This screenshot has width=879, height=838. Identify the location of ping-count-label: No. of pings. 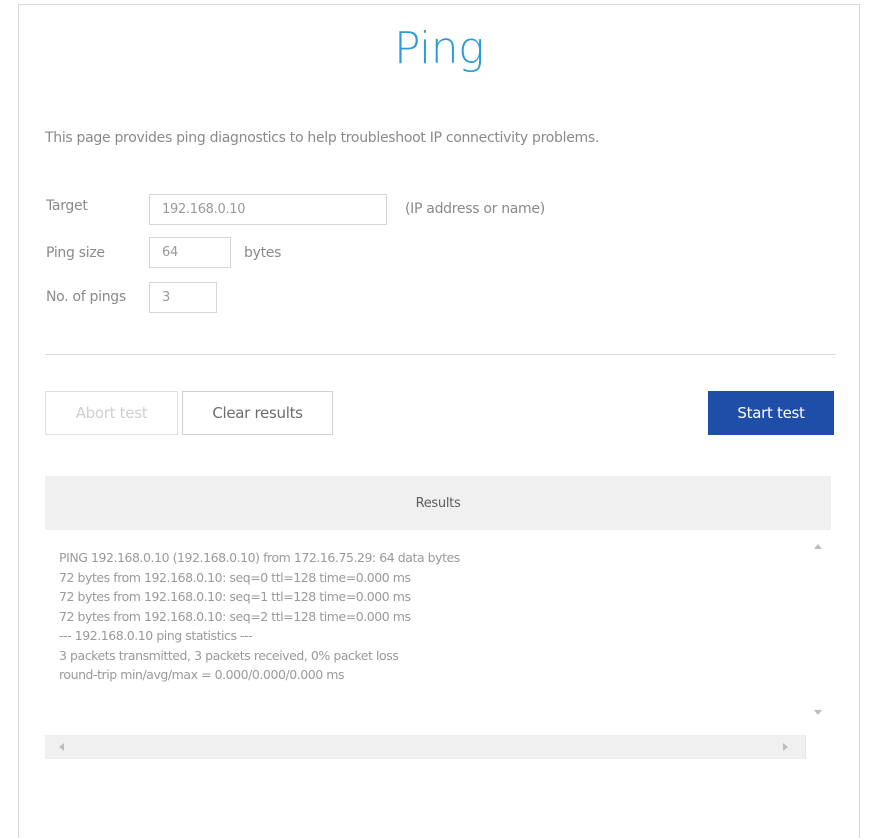
(86, 297).